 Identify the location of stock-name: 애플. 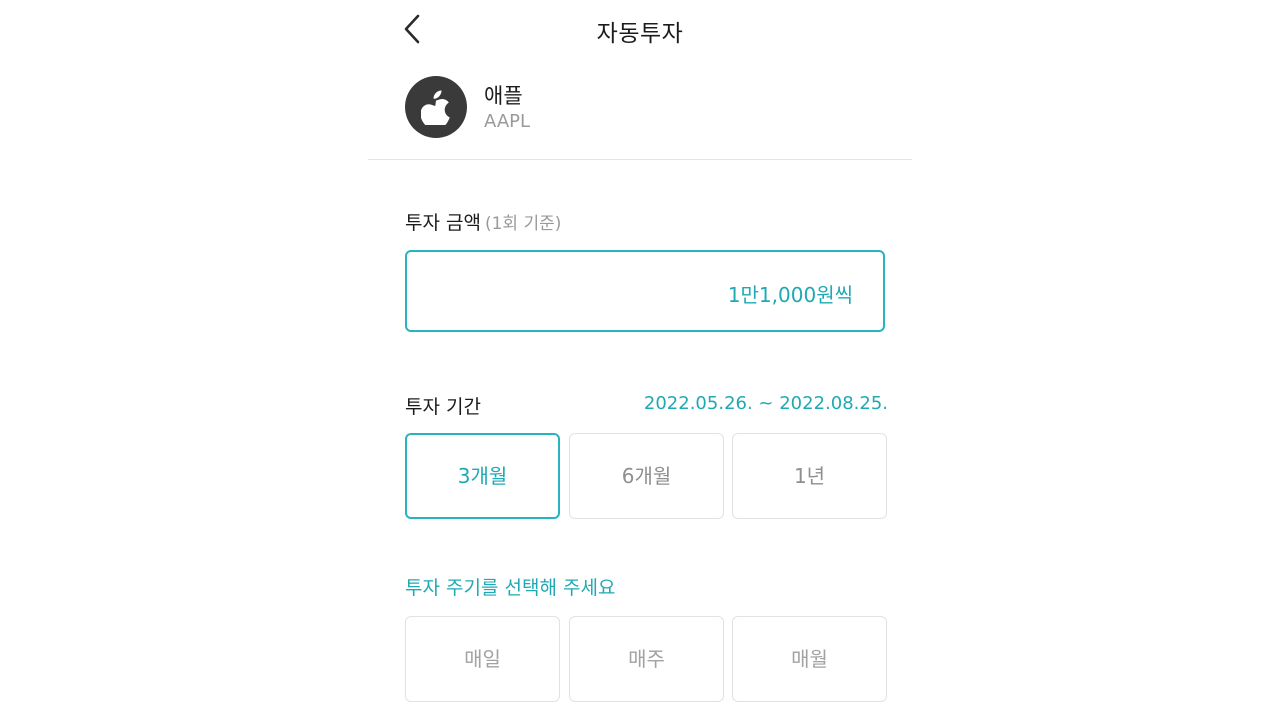
(503, 96).